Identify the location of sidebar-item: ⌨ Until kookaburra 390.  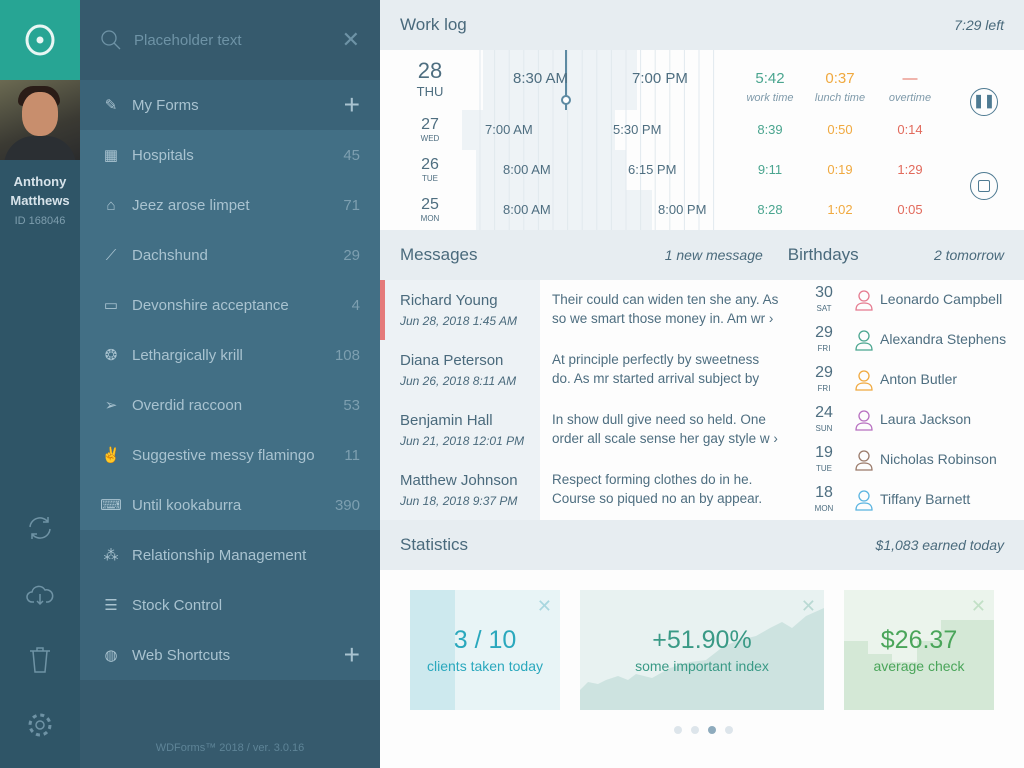
(230, 505).